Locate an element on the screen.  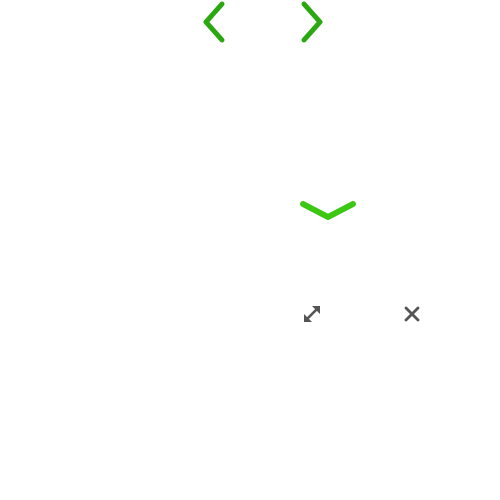
chevron-left-icon is located at coordinates (214, 22).